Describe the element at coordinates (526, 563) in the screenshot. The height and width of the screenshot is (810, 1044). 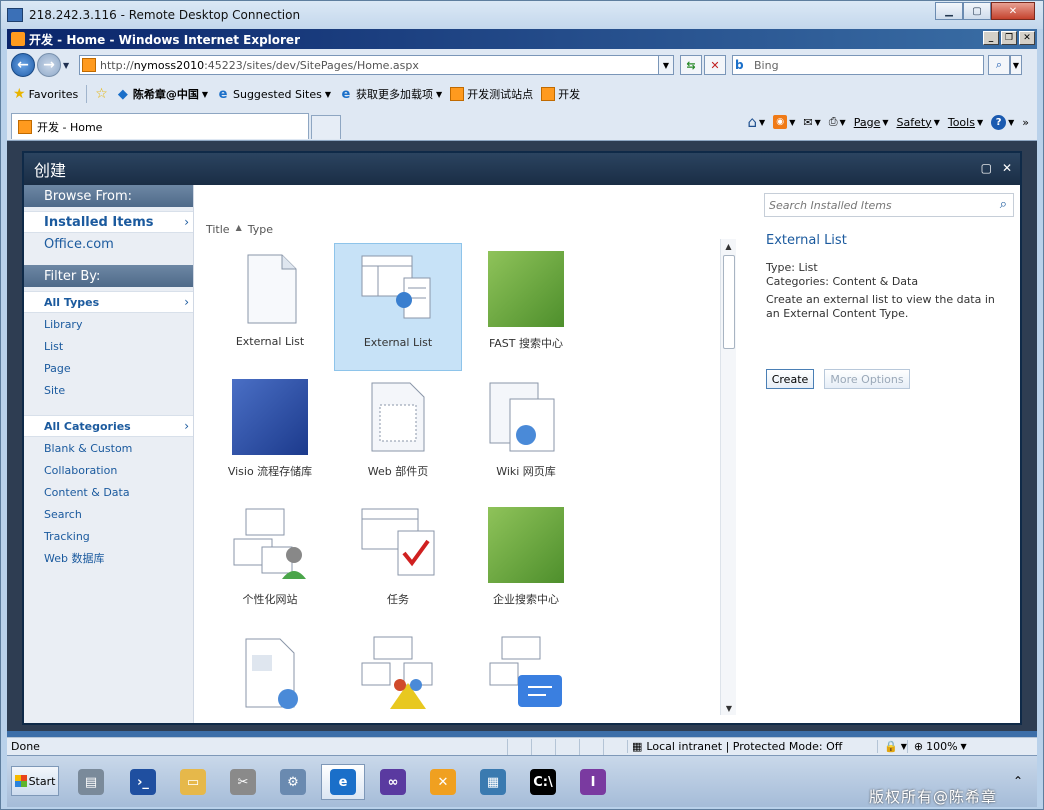
I see `tile-enterprise-search: 企业搜索中心` at that location.